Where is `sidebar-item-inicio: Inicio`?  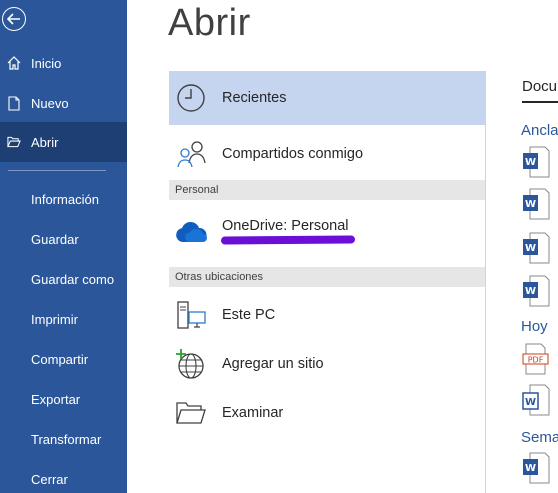 sidebar-item-inicio: Inicio is located at coordinates (63, 63).